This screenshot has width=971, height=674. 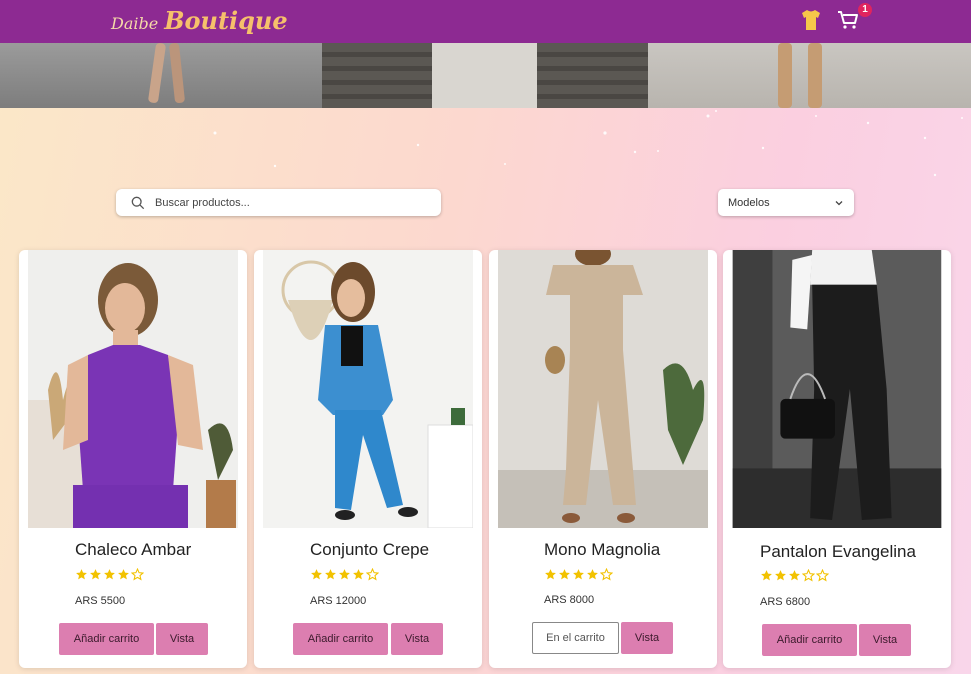 I want to click on search-input, so click(x=290, y=202).